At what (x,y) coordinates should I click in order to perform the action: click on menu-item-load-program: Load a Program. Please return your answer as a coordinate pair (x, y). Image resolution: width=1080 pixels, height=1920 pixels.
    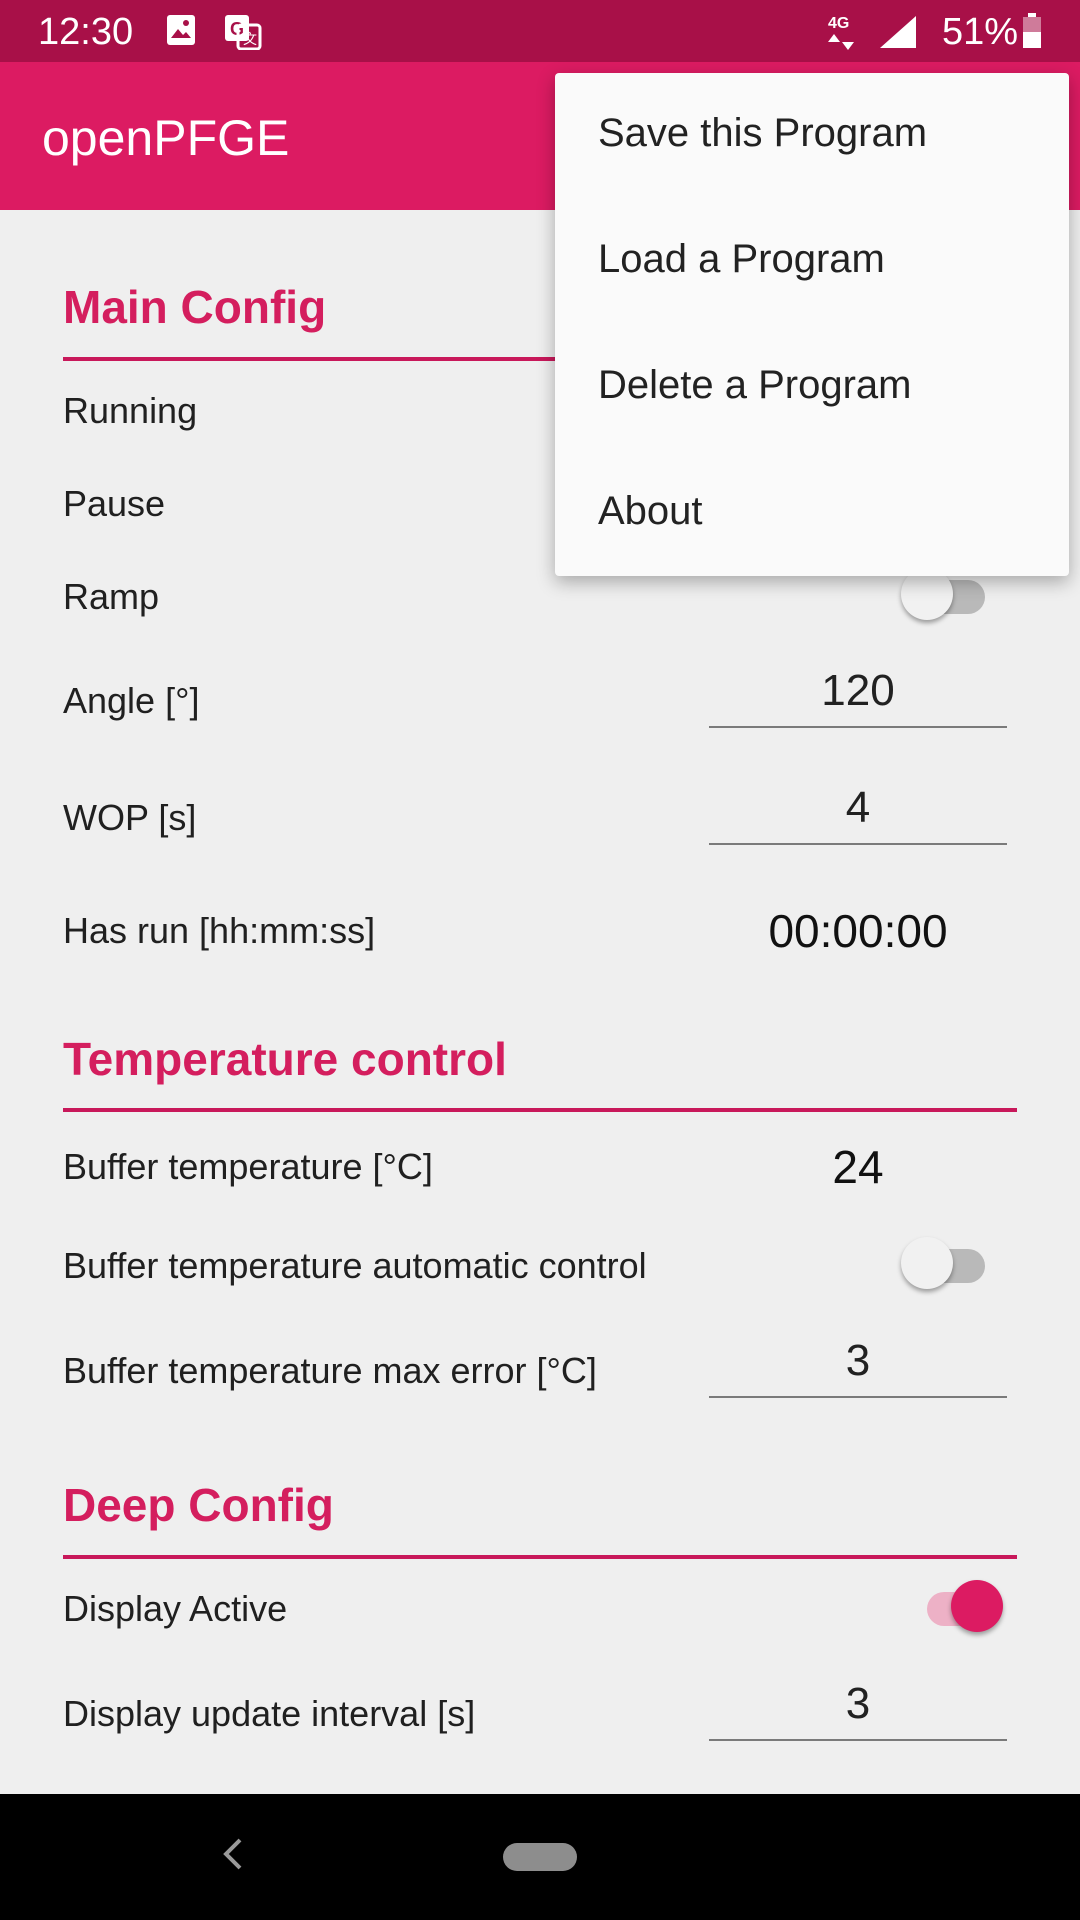
    Looking at the image, I should click on (812, 262).